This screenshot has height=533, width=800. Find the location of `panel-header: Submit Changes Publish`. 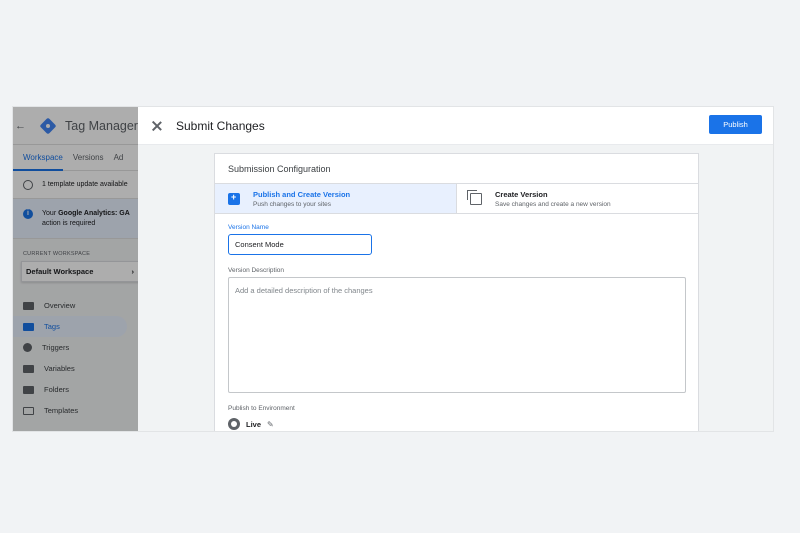

panel-header: Submit Changes Publish is located at coordinates (455, 126).